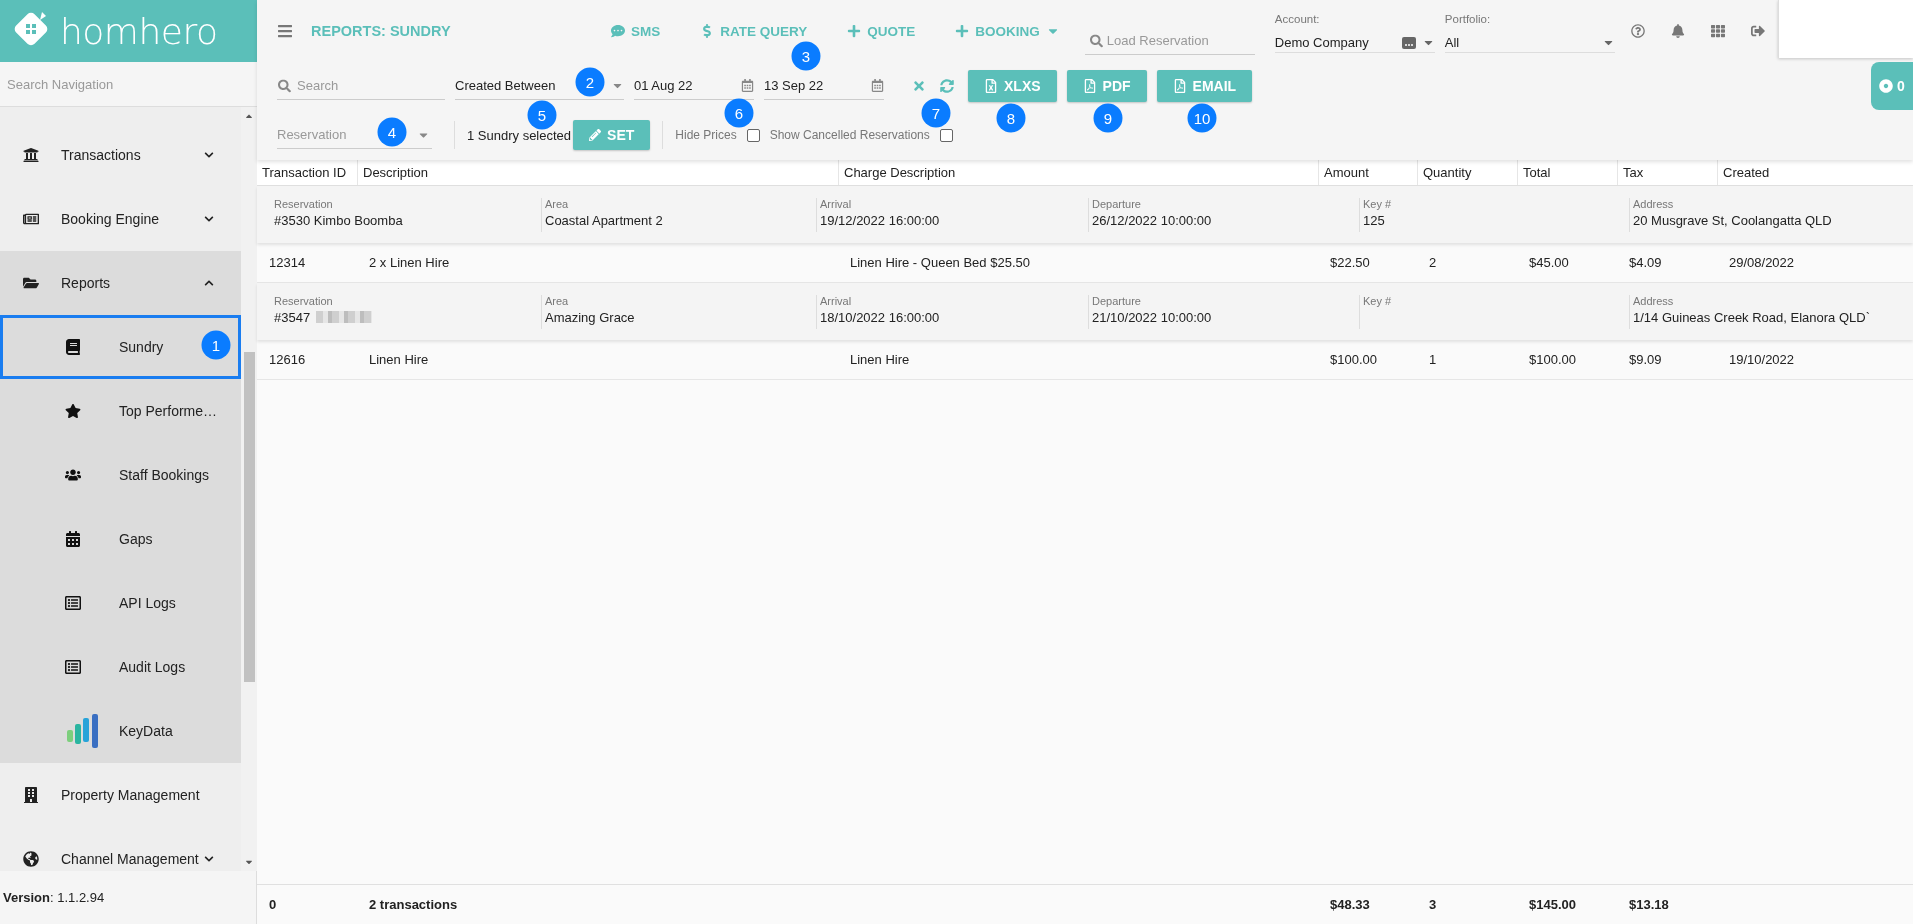  I want to click on column-header: Transaction ID, so click(307, 172).